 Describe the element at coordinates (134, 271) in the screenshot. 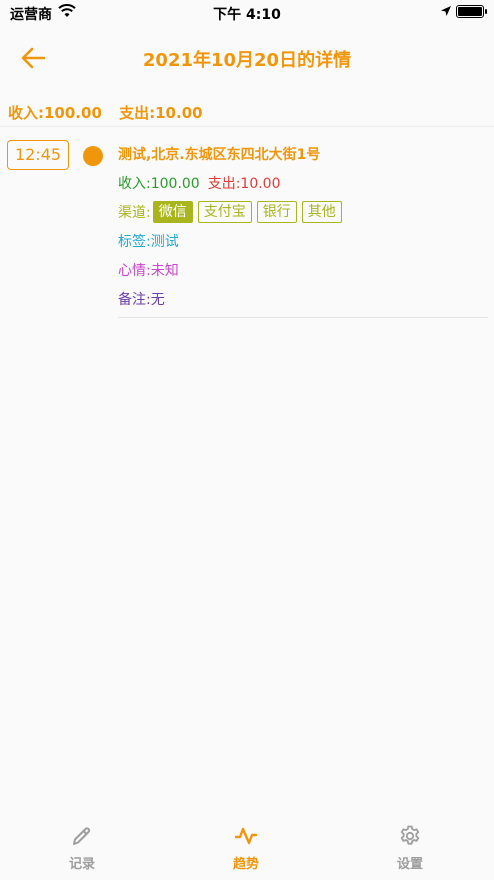

I see `mood-label: 心情:` at that location.